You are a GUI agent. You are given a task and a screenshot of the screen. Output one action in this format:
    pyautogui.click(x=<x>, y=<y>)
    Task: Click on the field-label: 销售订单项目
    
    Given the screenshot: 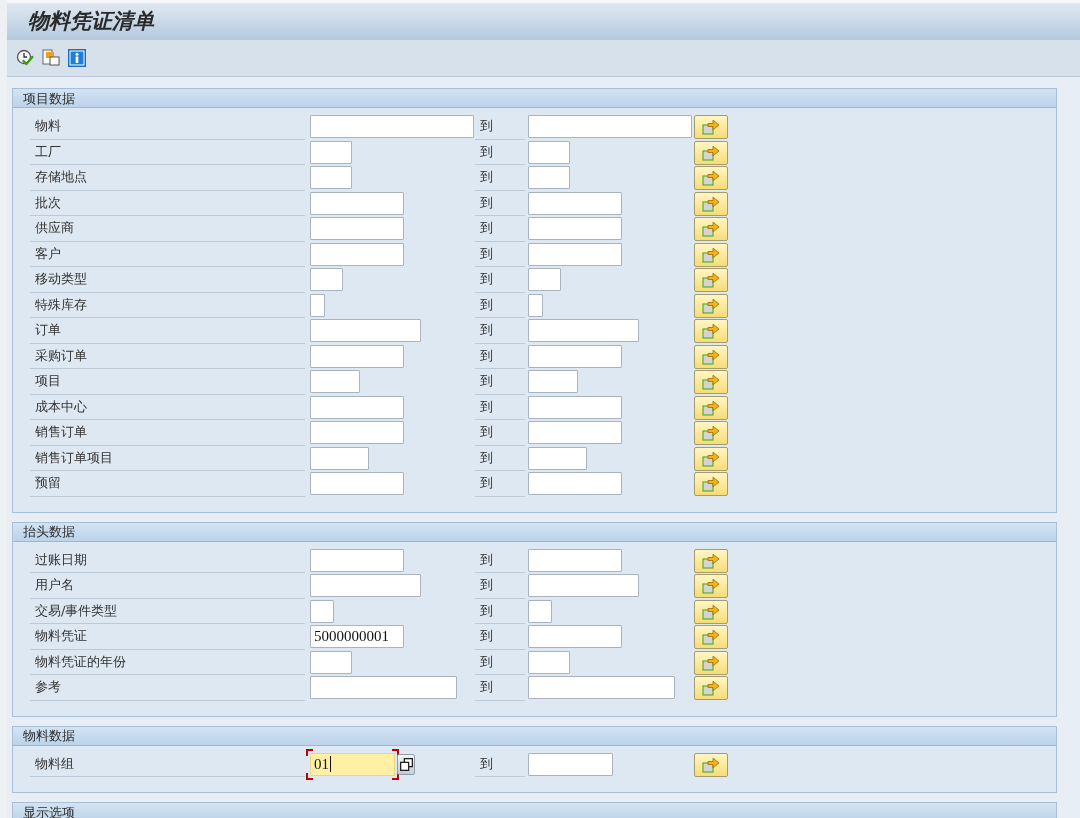 What is the action you would take?
    pyautogui.click(x=167, y=458)
    